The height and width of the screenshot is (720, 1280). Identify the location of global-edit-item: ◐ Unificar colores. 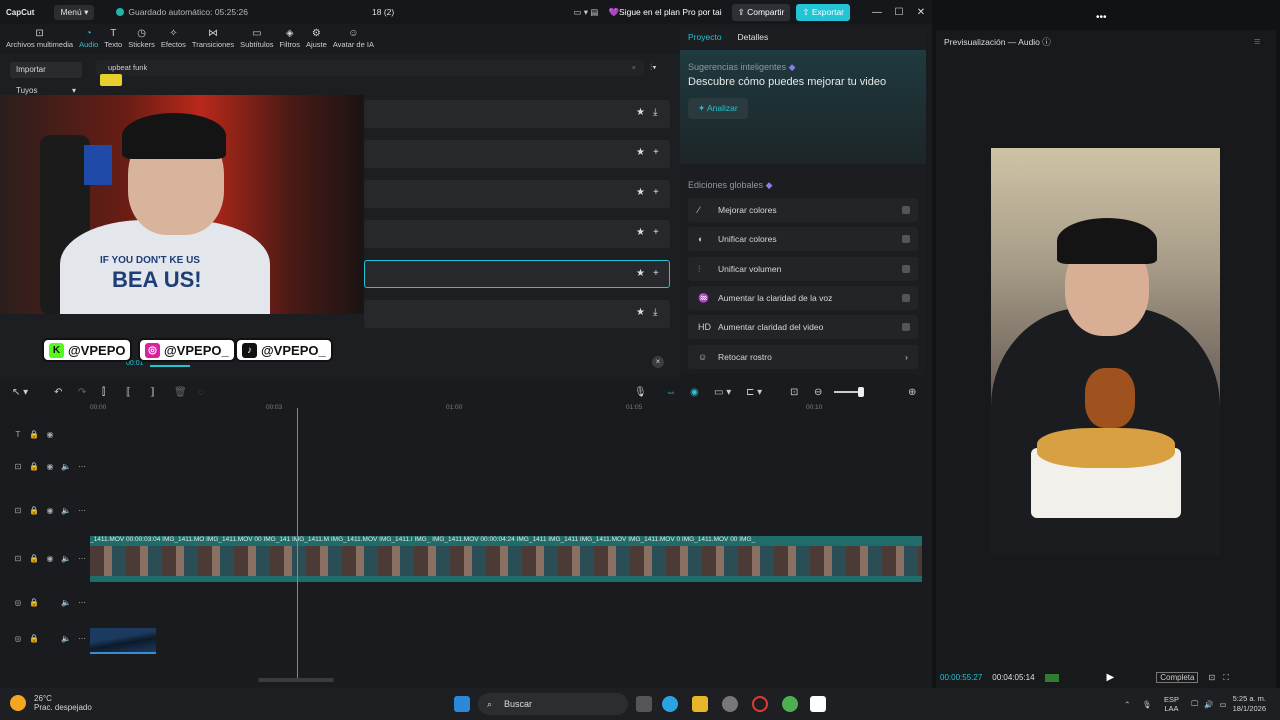
(803, 239).